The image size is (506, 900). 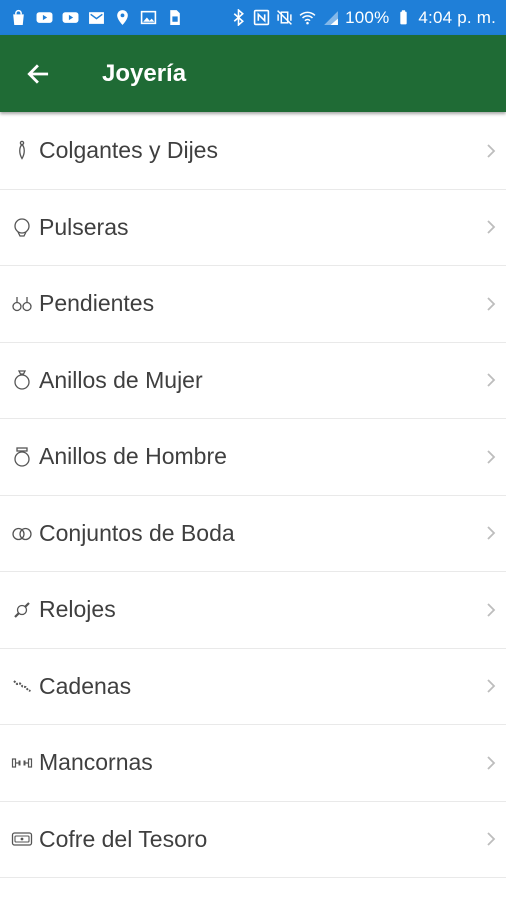 I want to click on location-pin-icon, so click(x=122, y=17).